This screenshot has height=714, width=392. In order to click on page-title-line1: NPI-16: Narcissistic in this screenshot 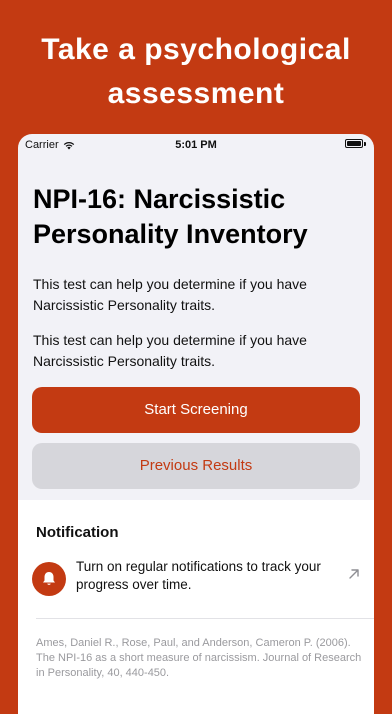, I will do `click(159, 199)`.